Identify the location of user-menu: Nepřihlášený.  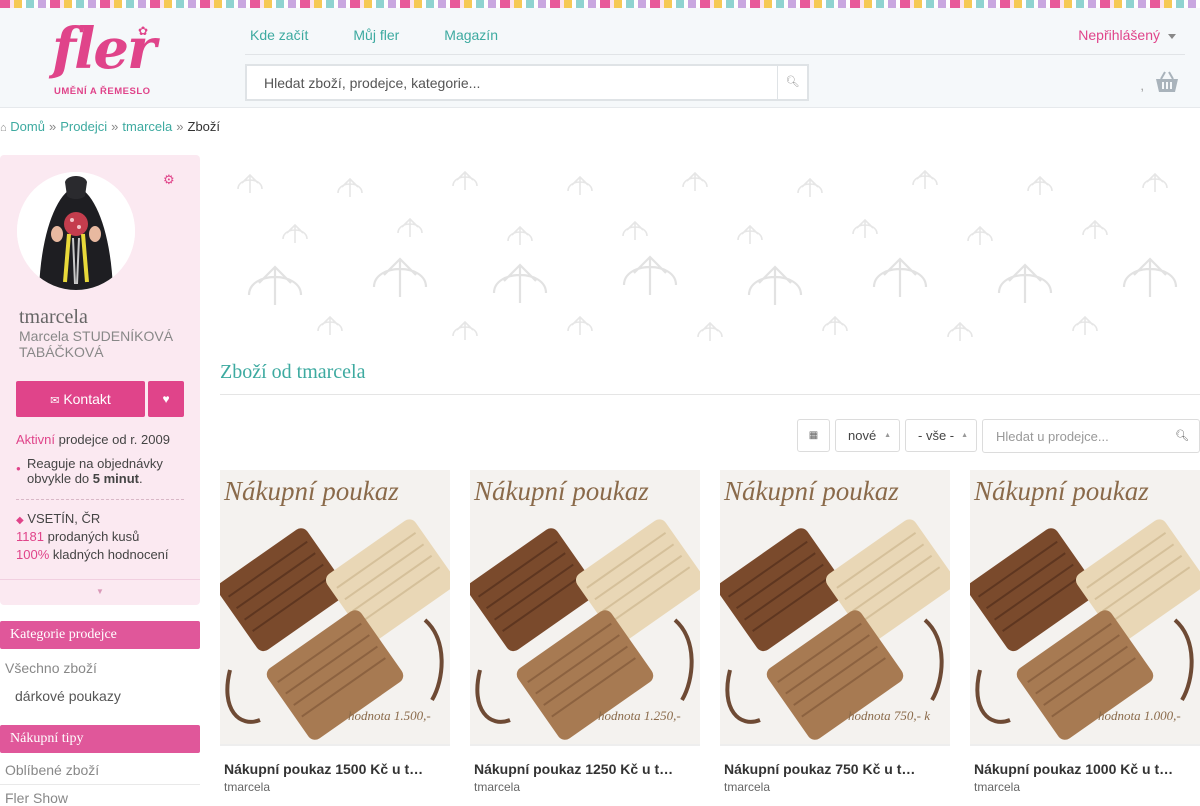
(1127, 35).